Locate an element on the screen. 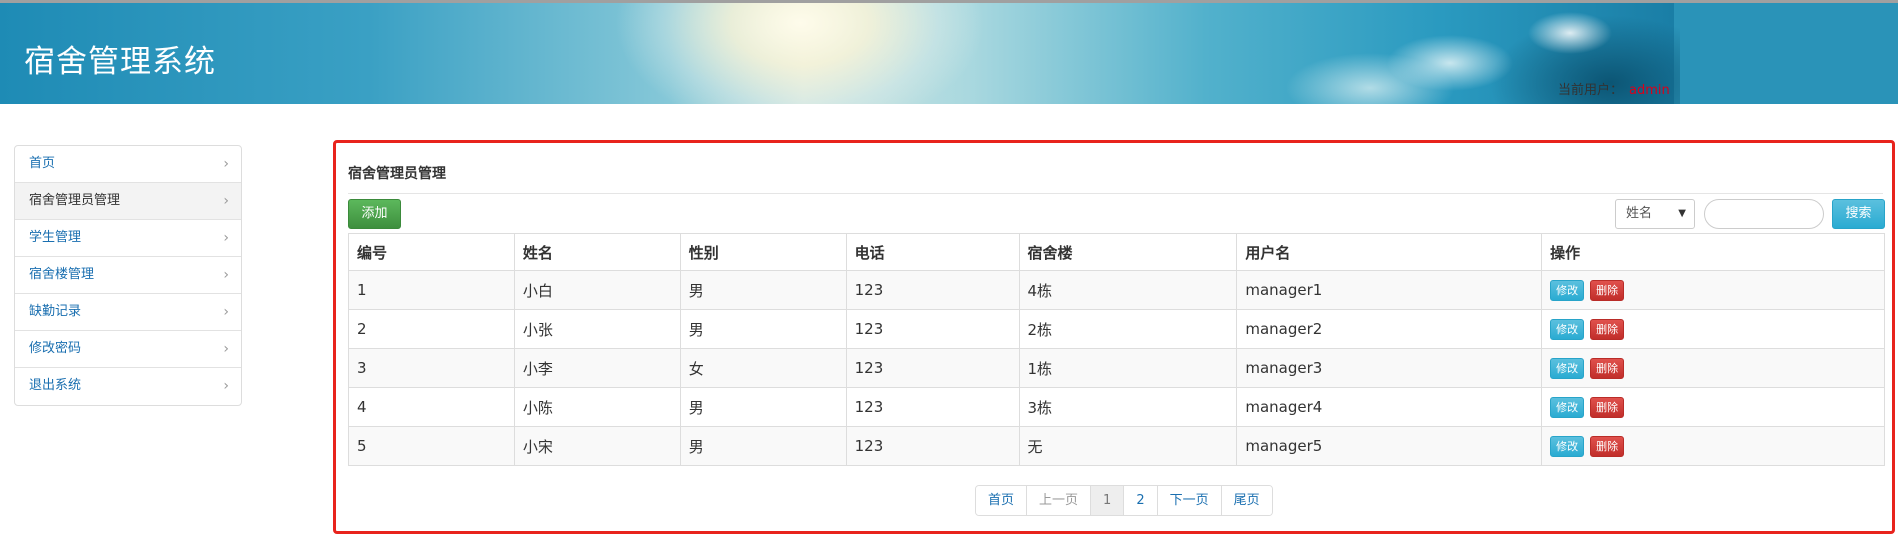 The image size is (1898, 538). current-user-info: 当前用户： admin is located at coordinates (1614, 88).